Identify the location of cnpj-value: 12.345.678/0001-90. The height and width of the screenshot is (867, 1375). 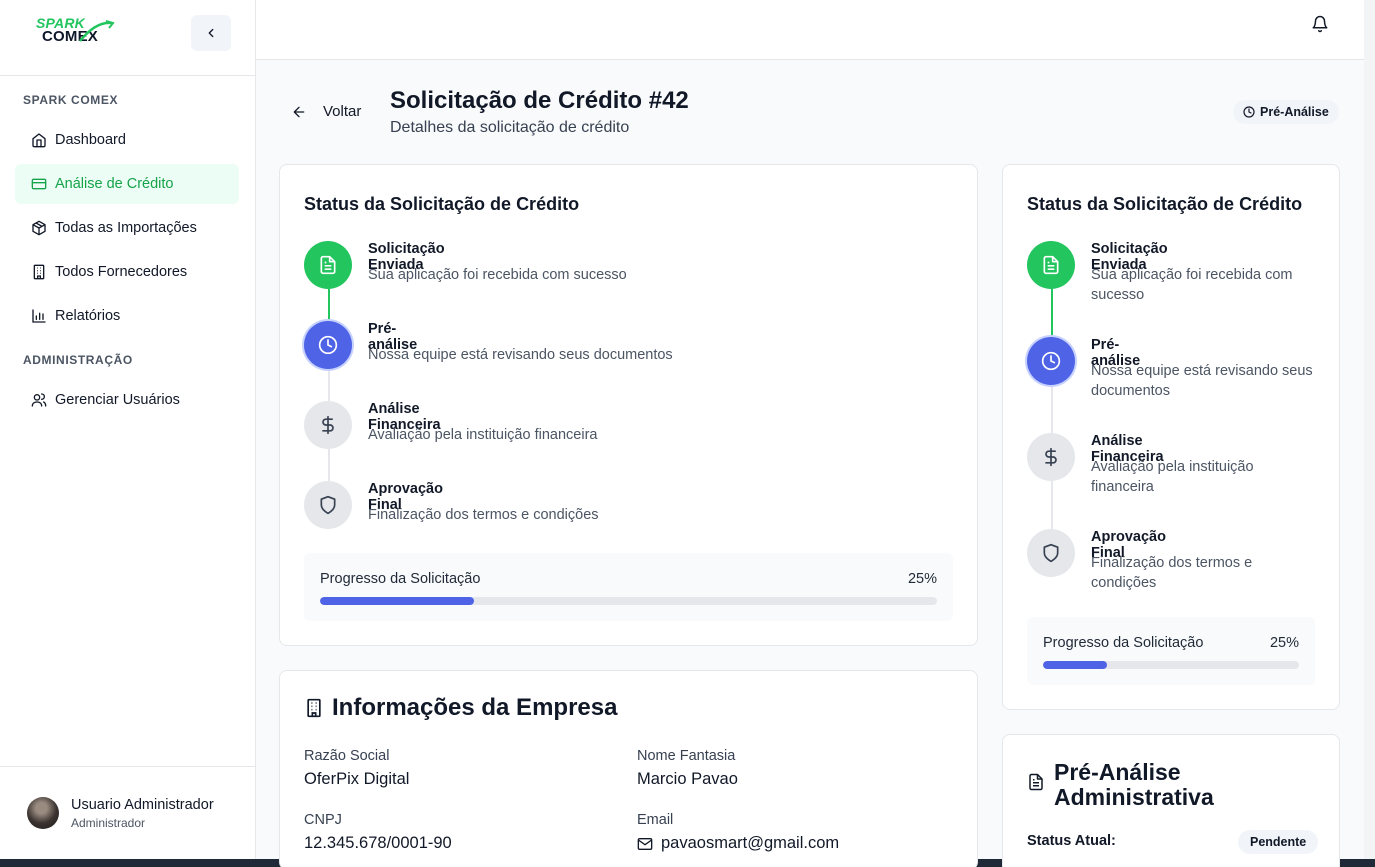
(378, 843).